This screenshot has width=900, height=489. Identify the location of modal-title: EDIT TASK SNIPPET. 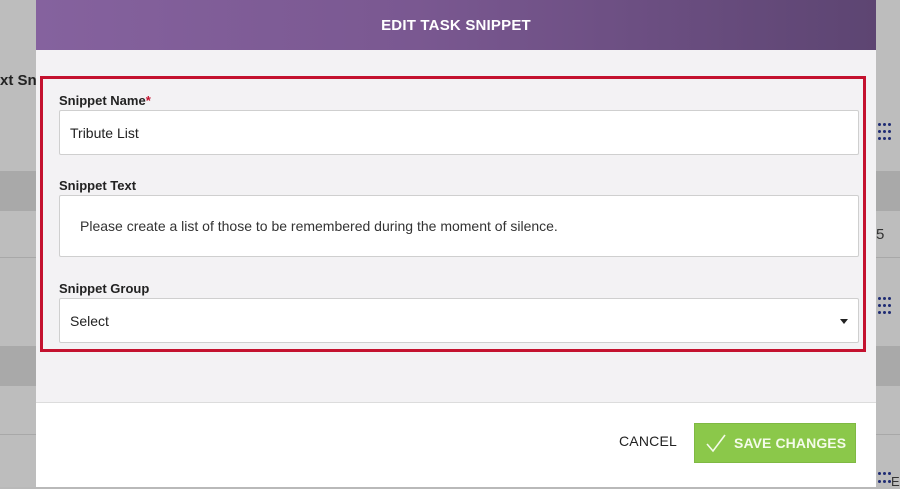
(456, 25).